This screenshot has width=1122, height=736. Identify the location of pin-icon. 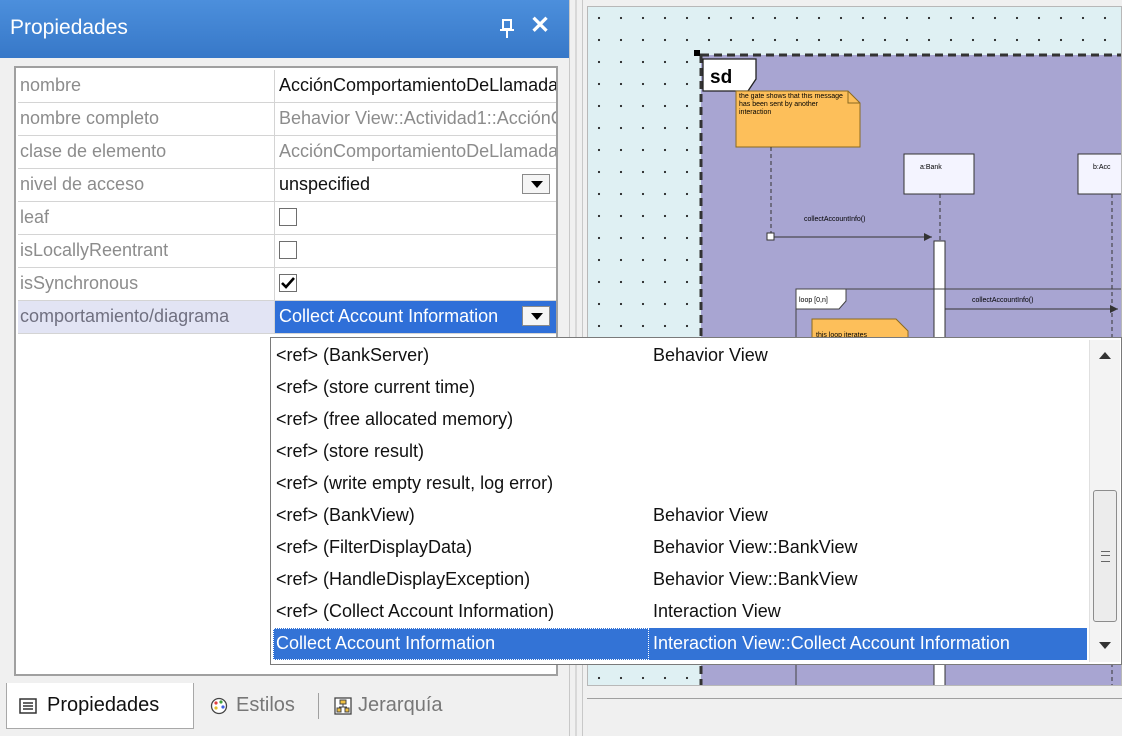
(507, 29).